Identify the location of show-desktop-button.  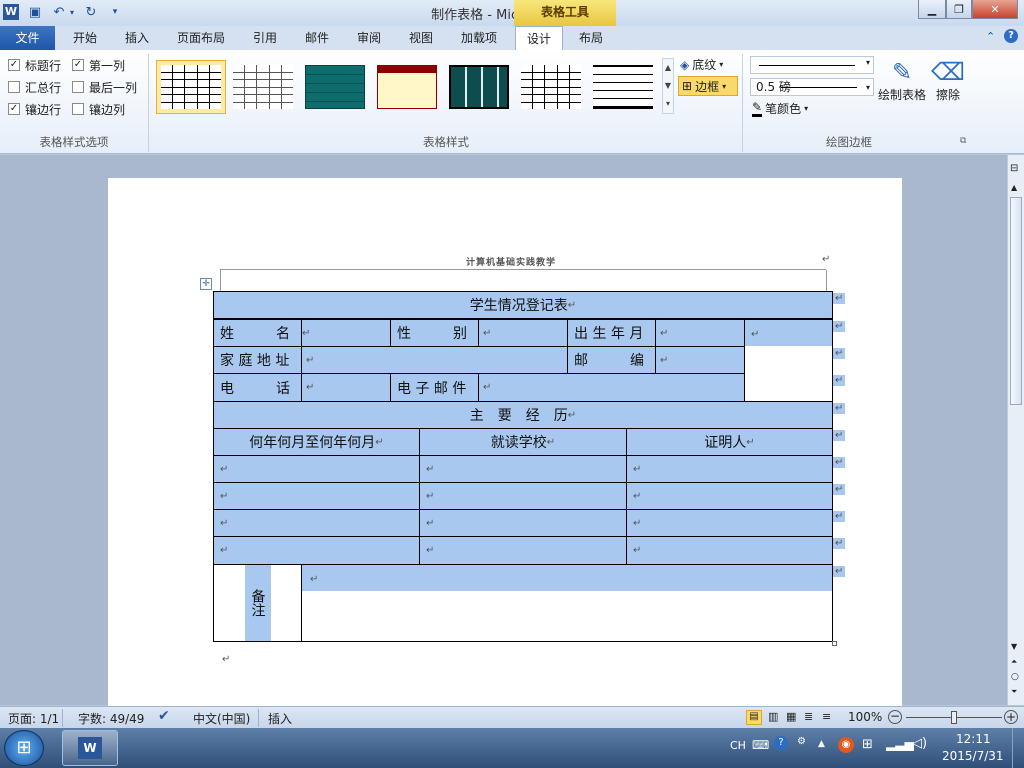
(1018, 748).